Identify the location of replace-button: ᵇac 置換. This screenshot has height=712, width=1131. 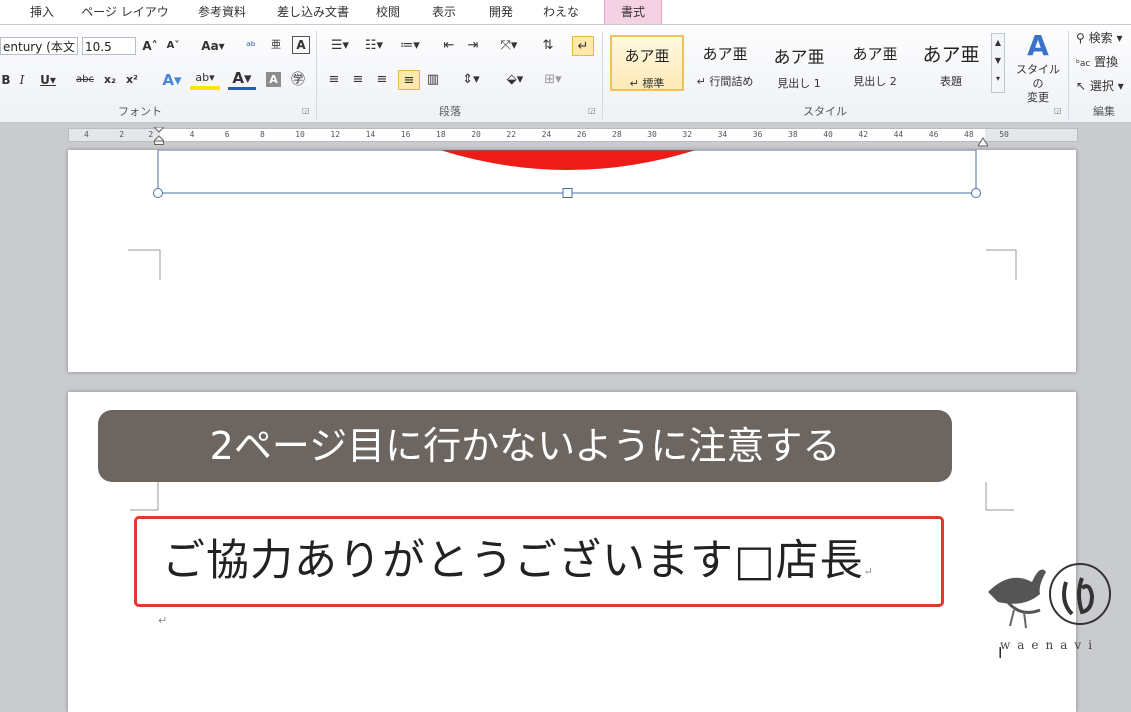
(1103, 62).